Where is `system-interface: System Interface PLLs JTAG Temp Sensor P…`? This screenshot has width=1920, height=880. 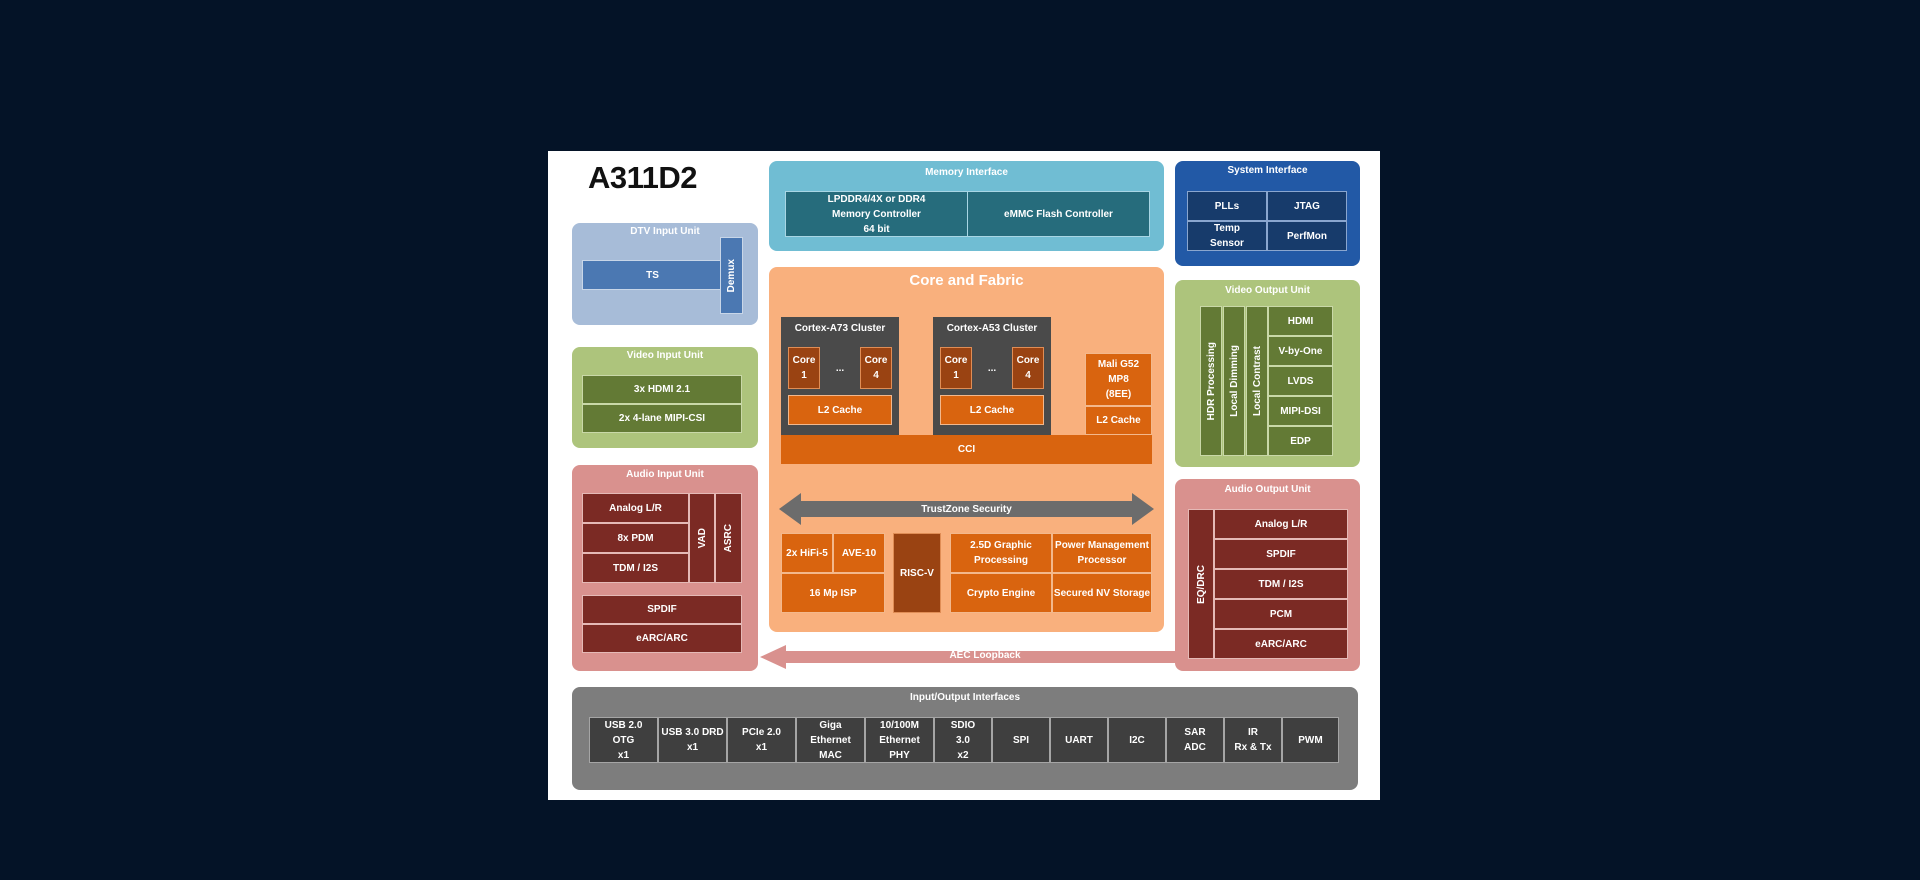 system-interface: System Interface PLLs JTAG Temp Sensor P… is located at coordinates (1267, 213).